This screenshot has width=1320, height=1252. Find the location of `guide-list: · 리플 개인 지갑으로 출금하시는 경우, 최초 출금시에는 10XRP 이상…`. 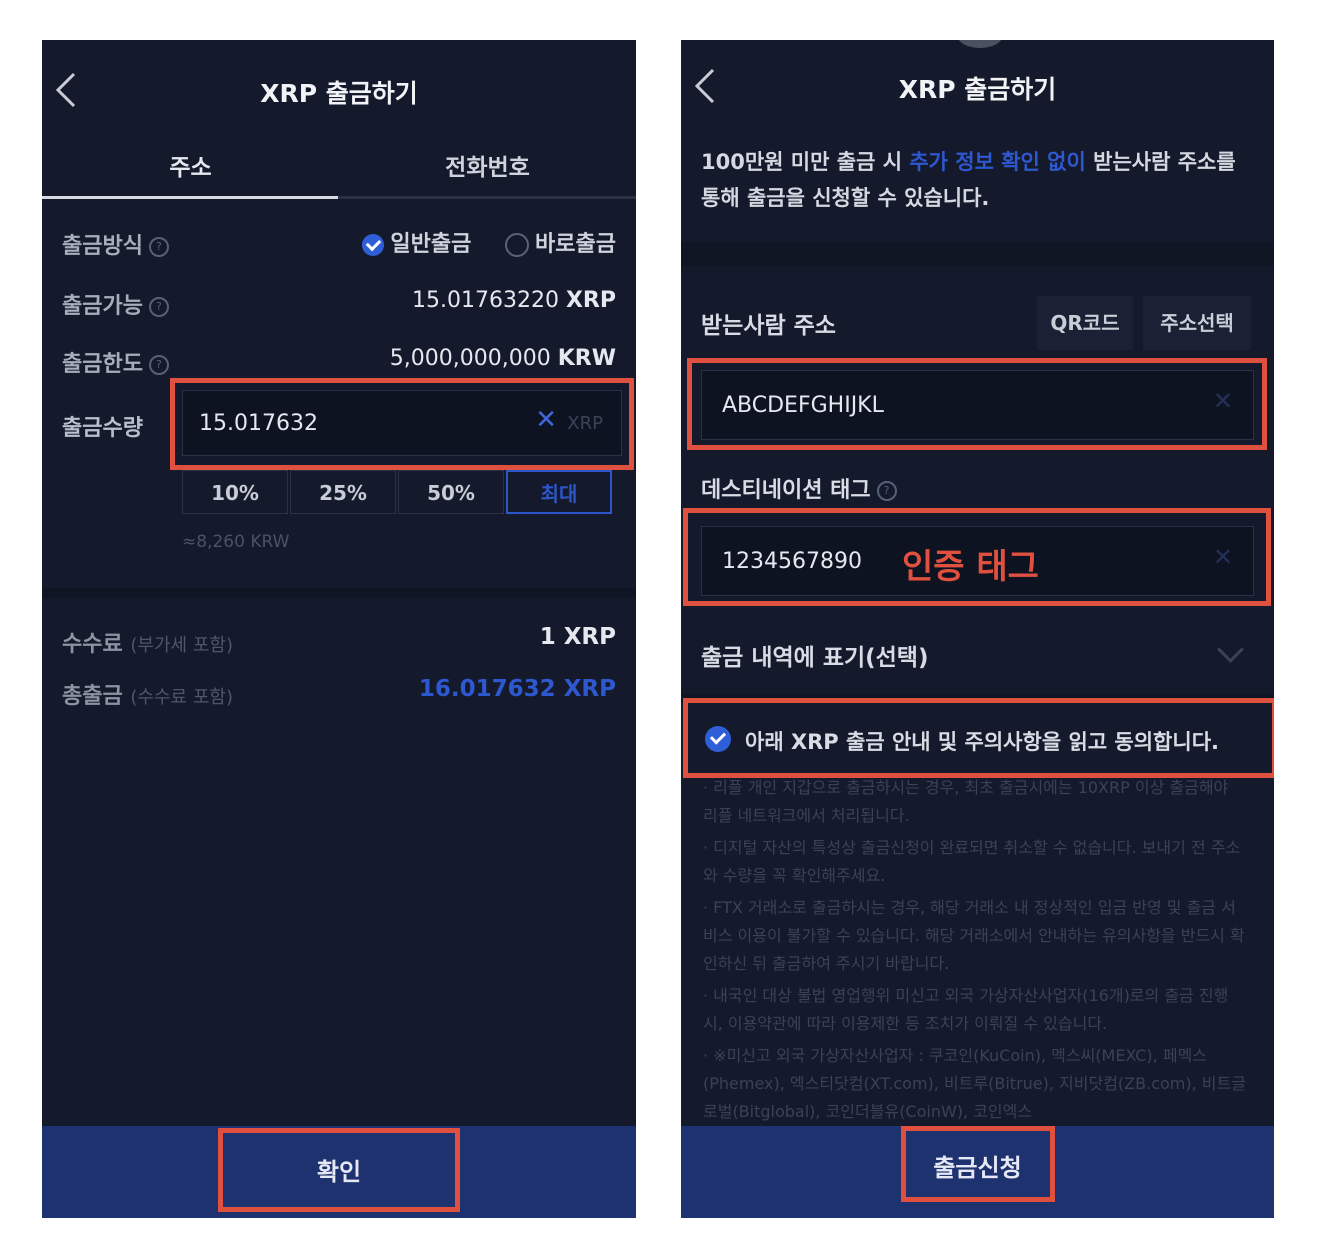

guide-list: · 리플 개인 지갑으로 출금하시는 경우, 최초 출금시에는 10XRP 이상… is located at coordinates (975, 952).